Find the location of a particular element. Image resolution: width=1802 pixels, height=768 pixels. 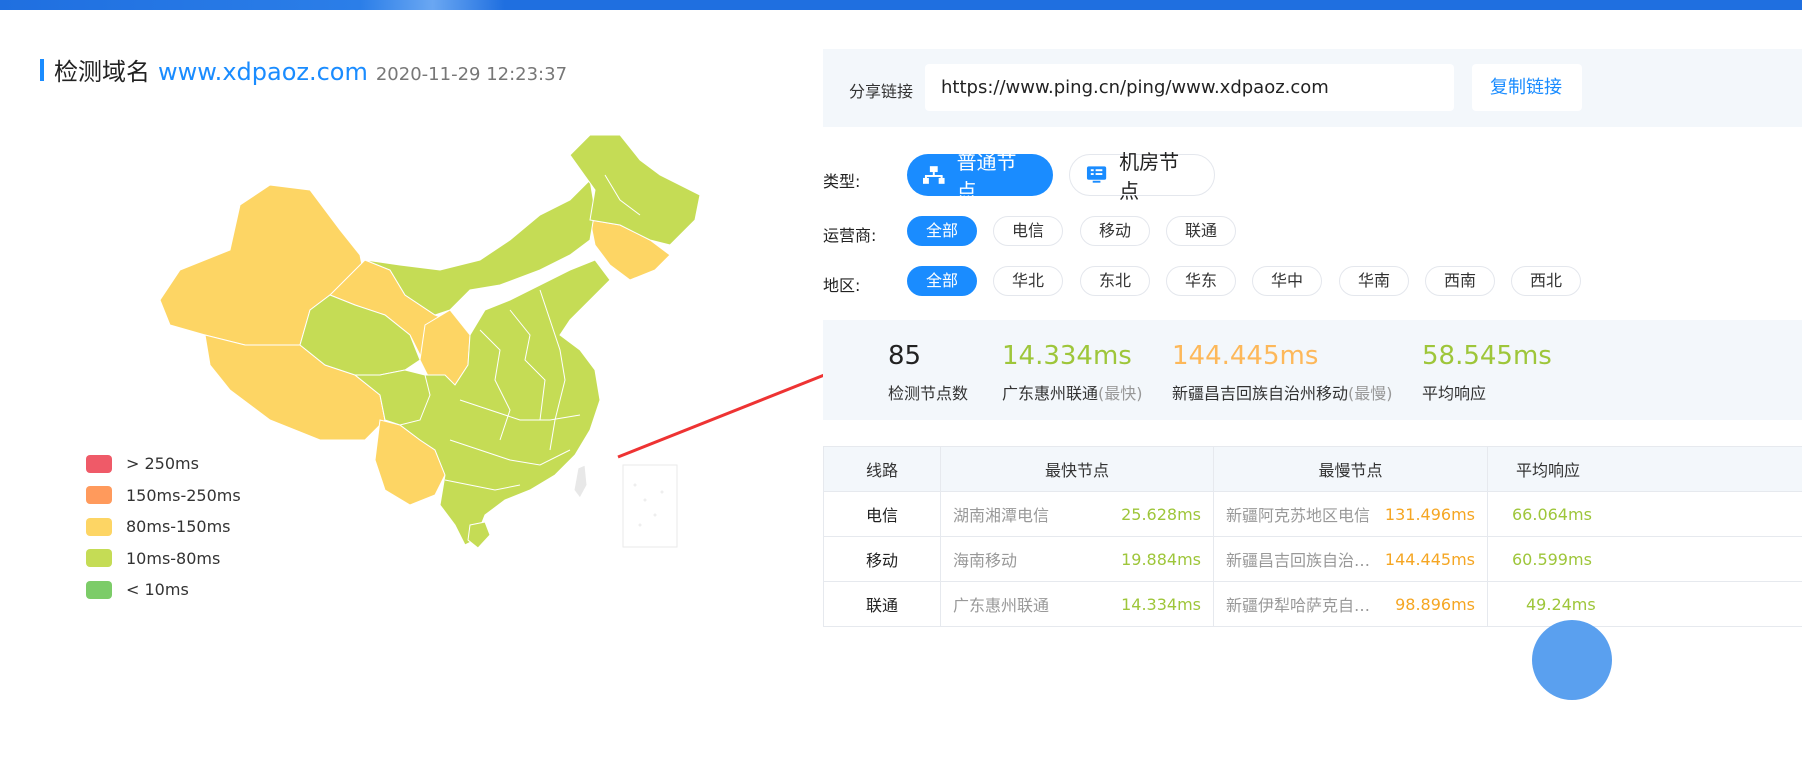

avg-ms: 60.599ms is located at coordinates (1552, 559).